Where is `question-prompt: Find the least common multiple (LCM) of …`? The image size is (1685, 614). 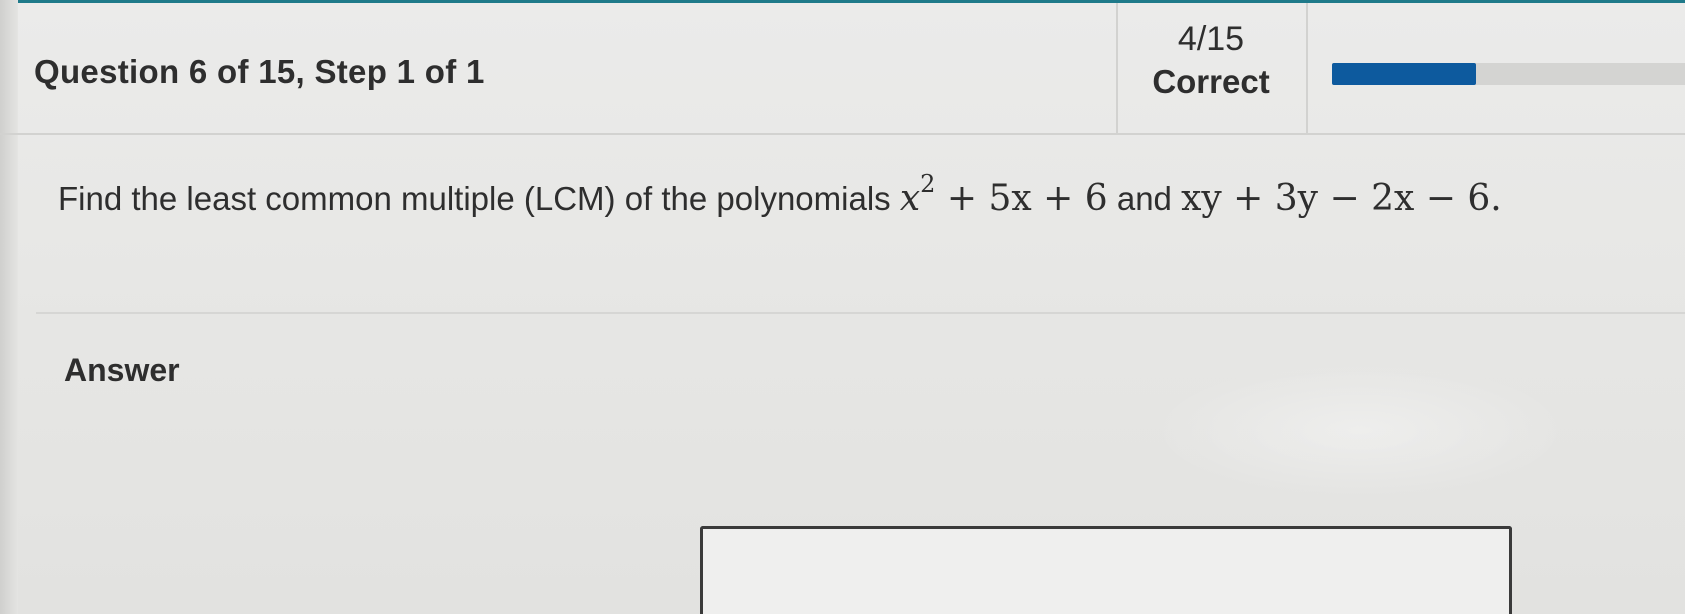
question-prompt: Find the least common multiple (LCM) of … is located at coordinates (780, 195).